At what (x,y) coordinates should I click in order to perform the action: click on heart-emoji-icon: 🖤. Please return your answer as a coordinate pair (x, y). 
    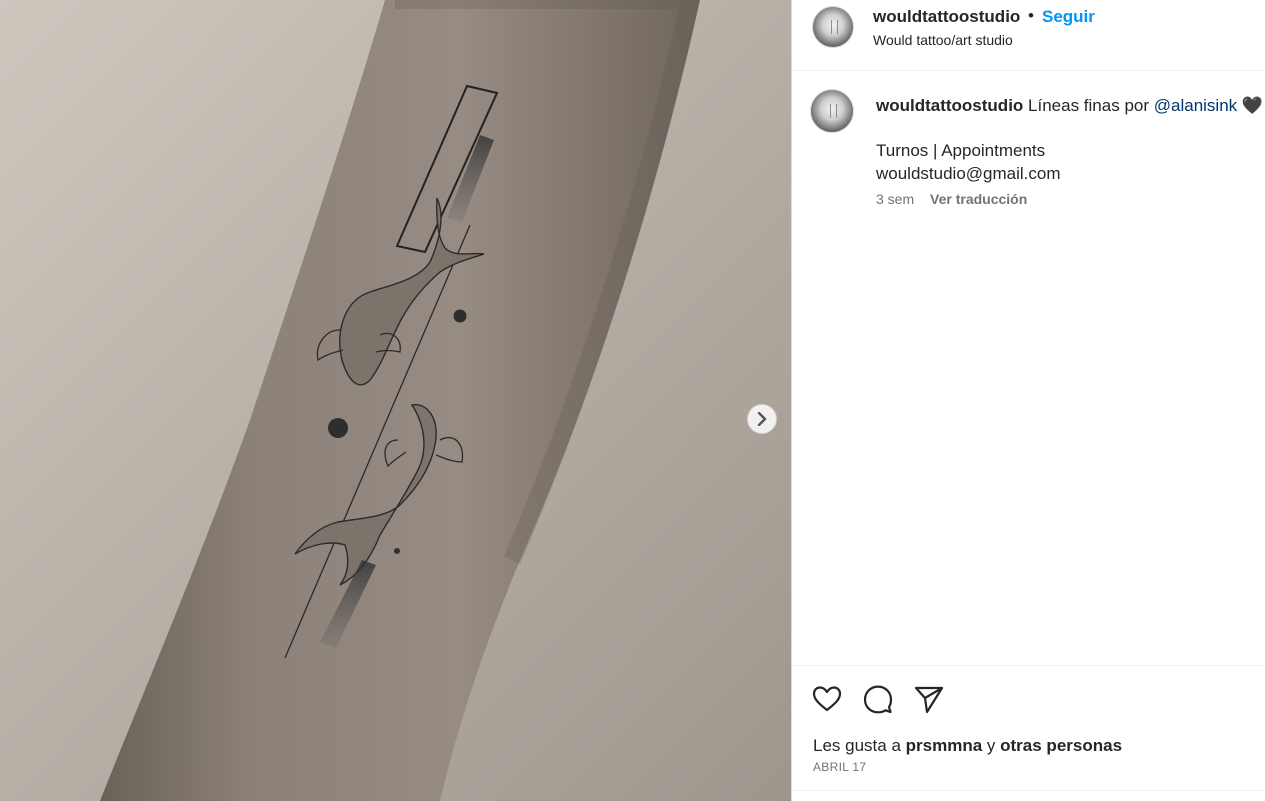
    Looking at the image, I should click on (1252, 105).